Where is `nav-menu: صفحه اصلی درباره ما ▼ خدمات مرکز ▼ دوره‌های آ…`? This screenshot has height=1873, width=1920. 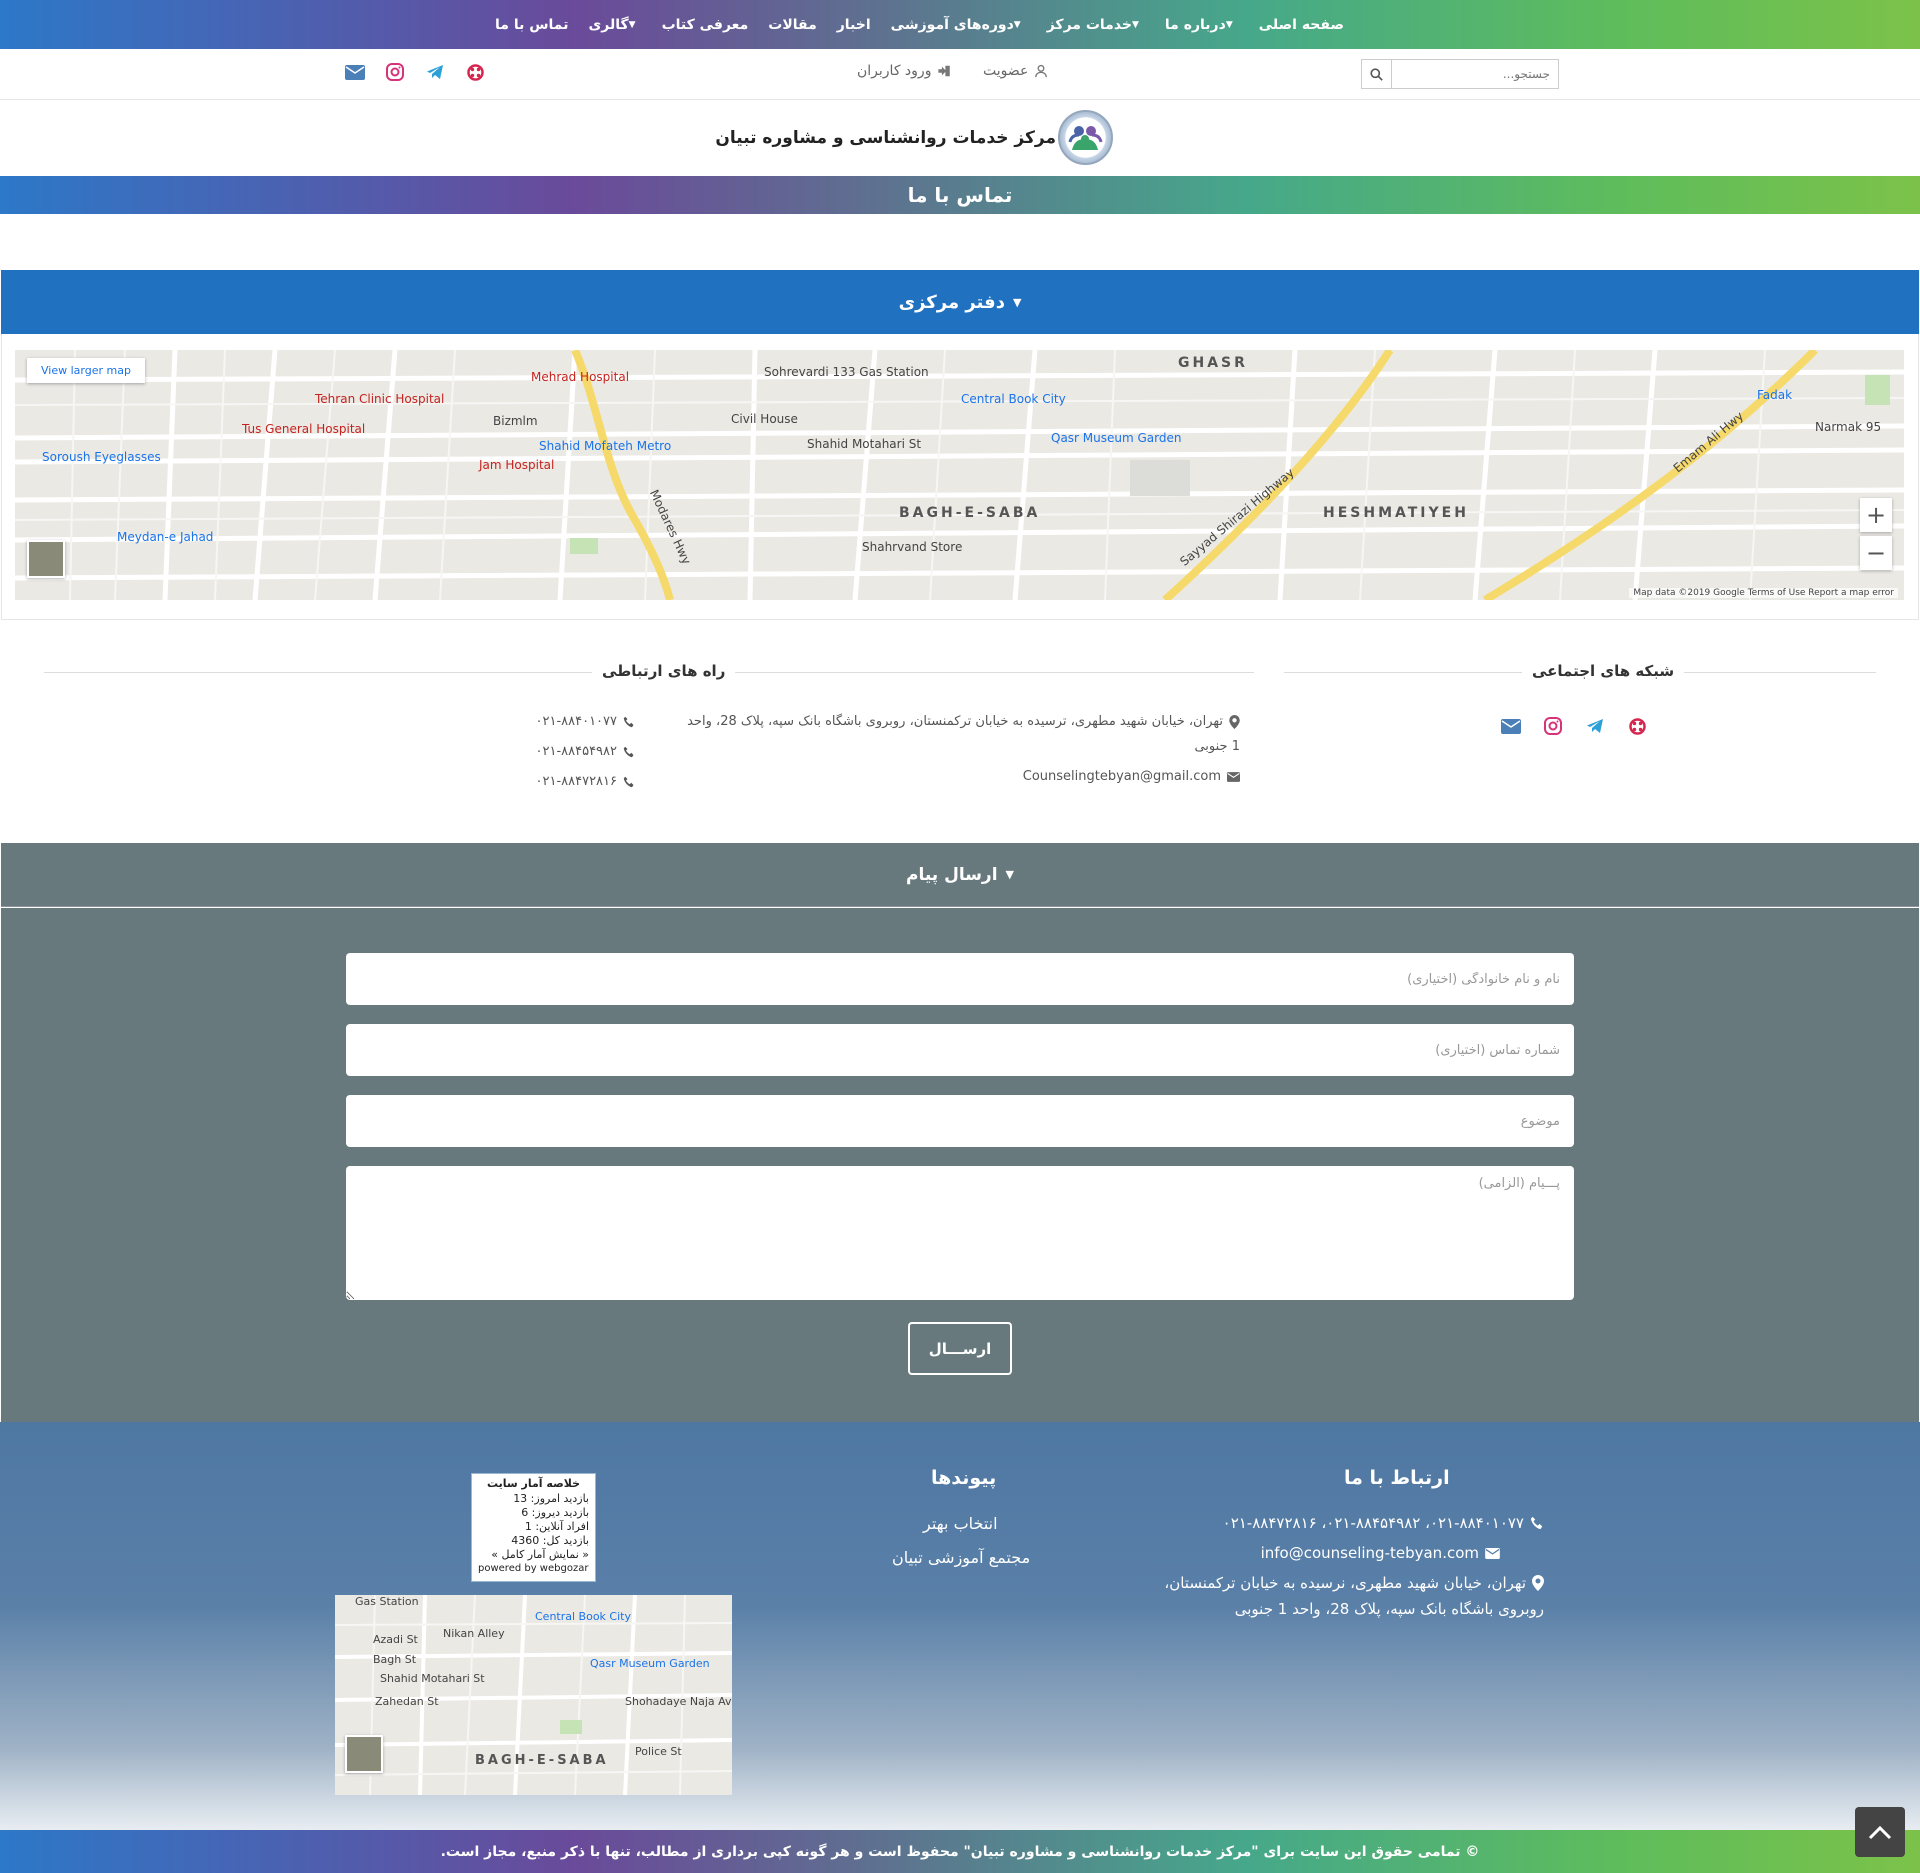 nav-menu: صفحه اصلی درباره ما ▼ خدمات مرکز ▼ دوره‌های آ… is located at coordinates (909, 24).